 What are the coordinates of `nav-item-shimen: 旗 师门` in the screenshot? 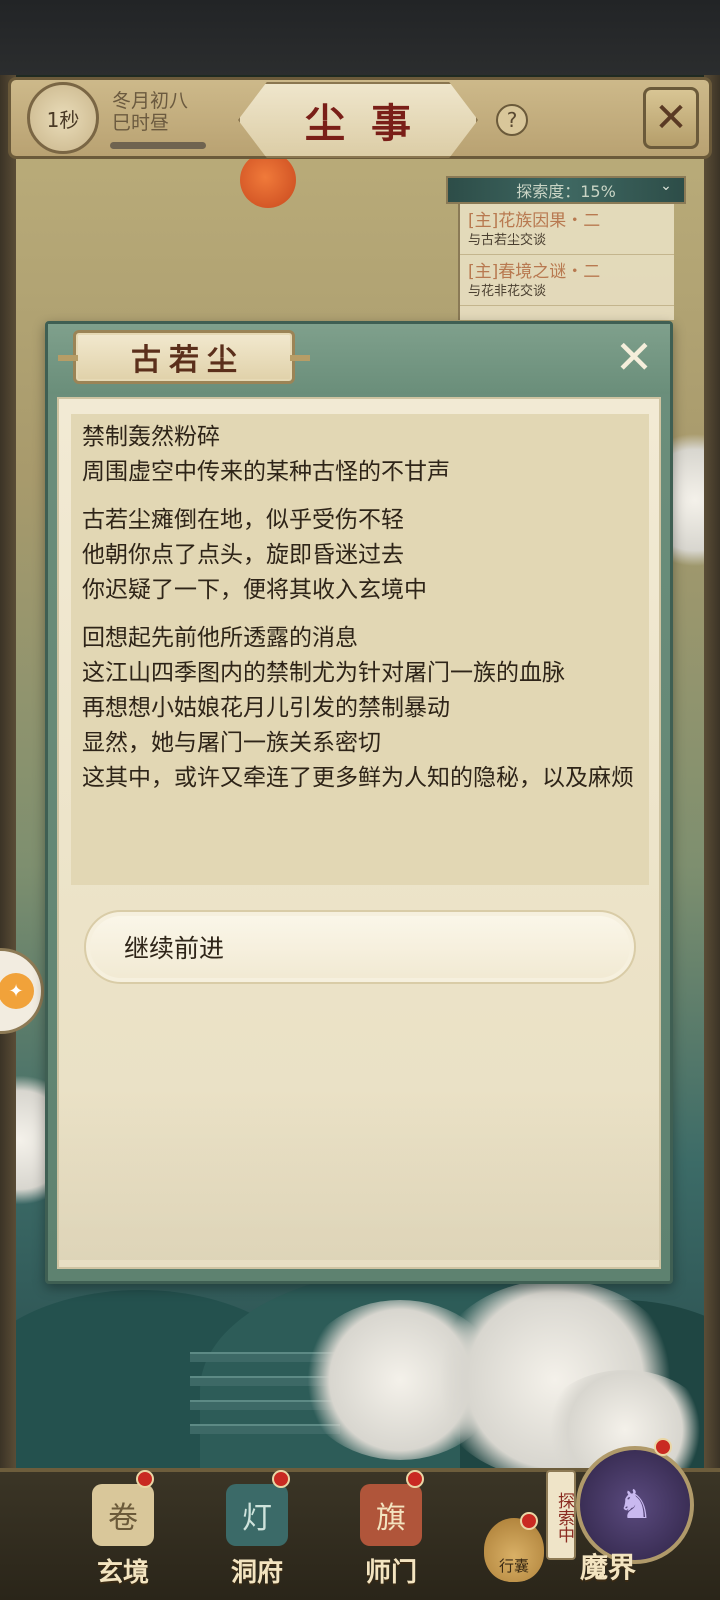 It's located at (391, 1539).